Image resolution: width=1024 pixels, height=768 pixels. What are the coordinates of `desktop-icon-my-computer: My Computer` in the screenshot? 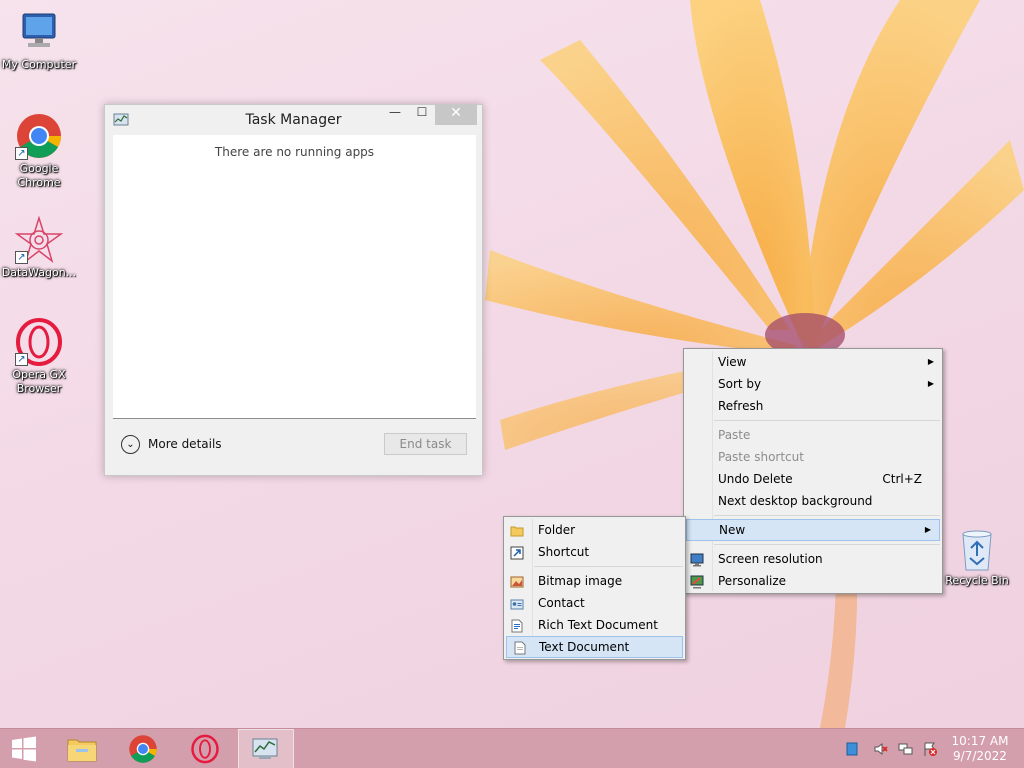 It's located at (39, 40).